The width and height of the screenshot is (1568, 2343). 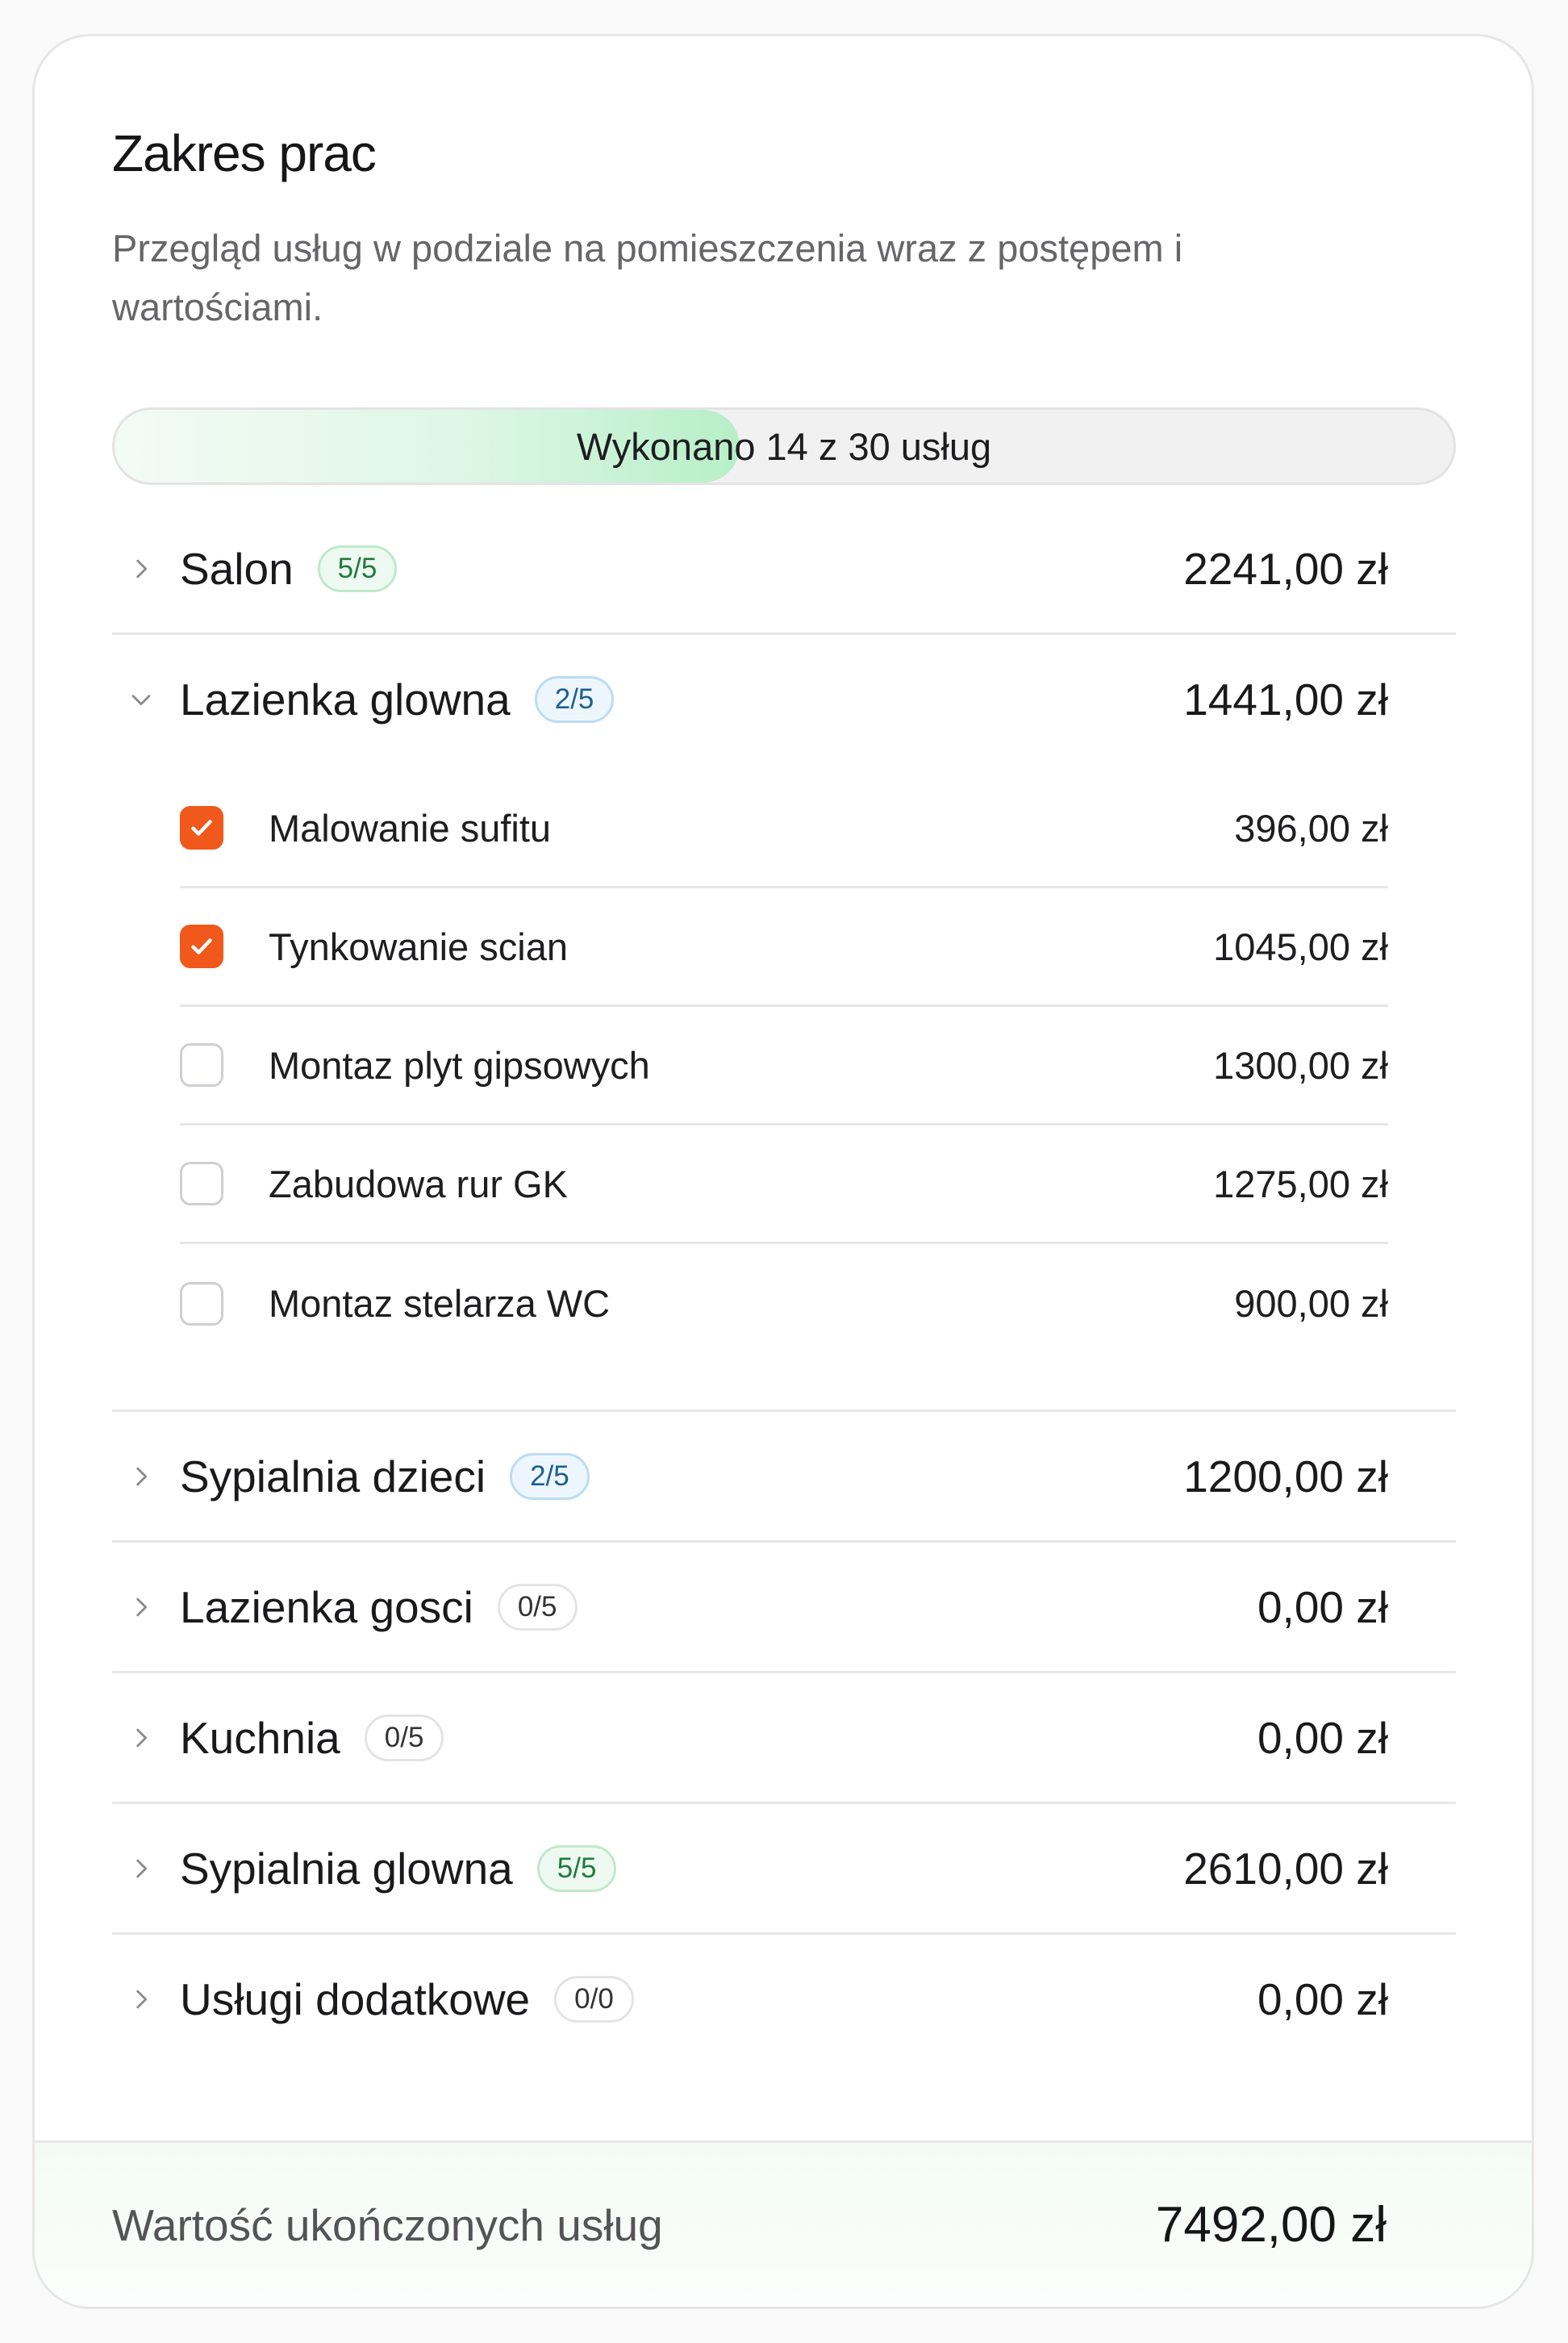 I want to click on room-price: 1200,00 zł, so click(x=1285, y=1476).